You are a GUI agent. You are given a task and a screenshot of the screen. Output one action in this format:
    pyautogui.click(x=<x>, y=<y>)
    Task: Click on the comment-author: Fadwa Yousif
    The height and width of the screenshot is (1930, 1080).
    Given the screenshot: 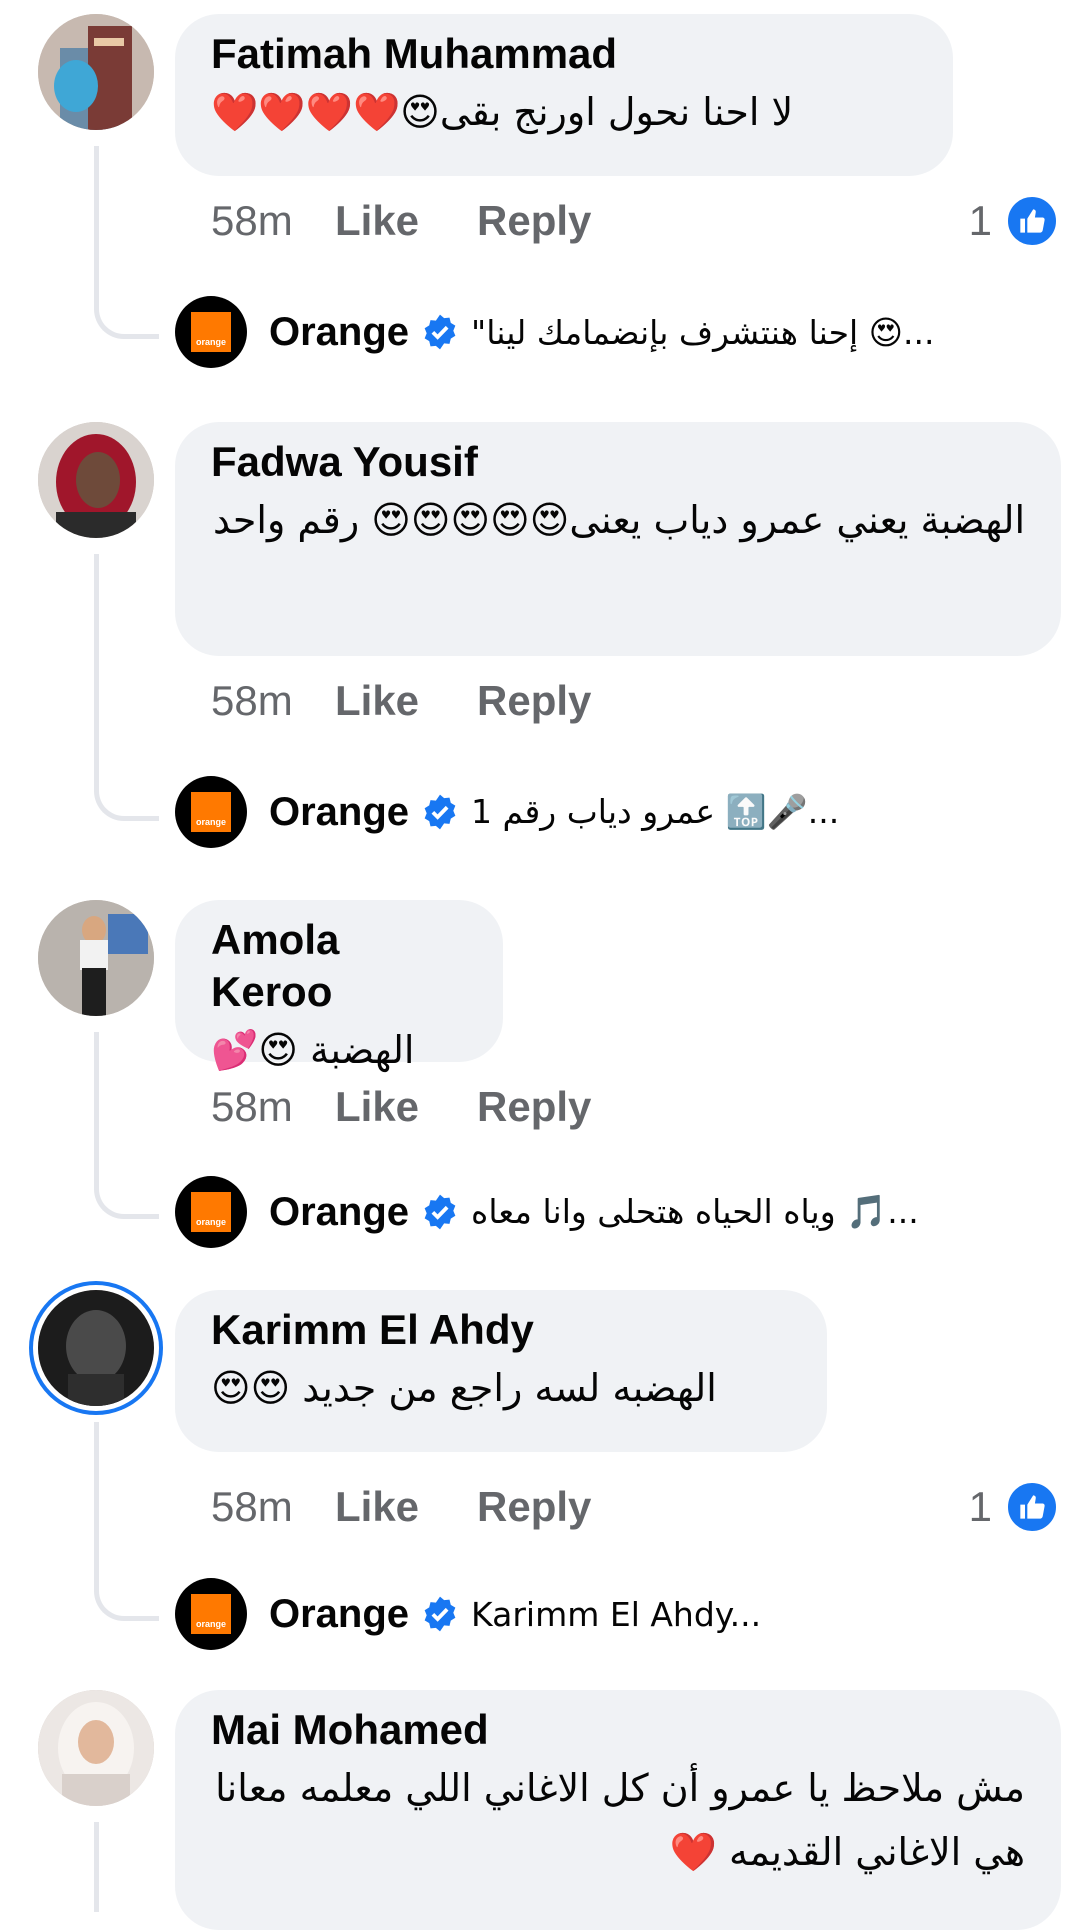 What is the action you would take?
    pyautogui.click(x=618, y=462)
    